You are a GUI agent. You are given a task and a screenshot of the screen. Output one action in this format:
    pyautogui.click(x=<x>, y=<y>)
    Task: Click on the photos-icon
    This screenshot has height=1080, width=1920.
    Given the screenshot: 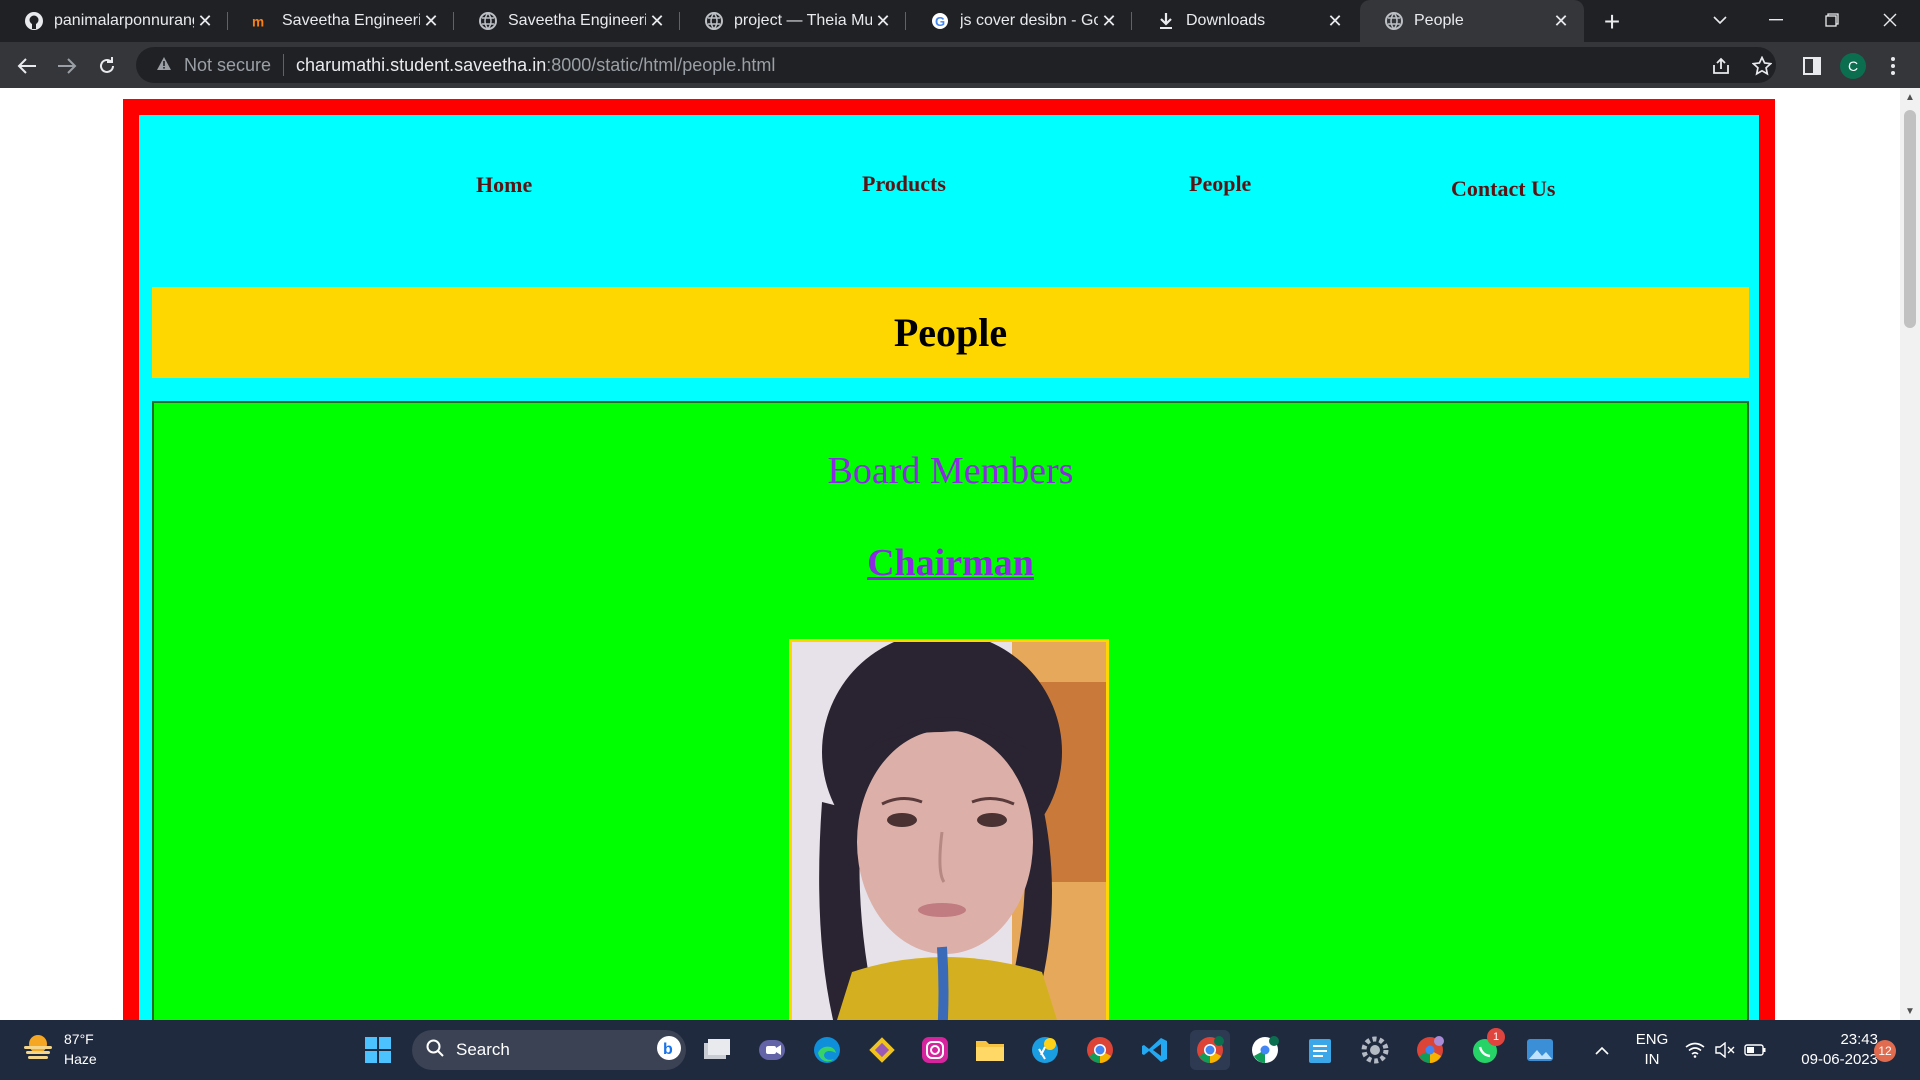 What is the action you would take?
    pyautogui.click(x=1540, y=1050)
    